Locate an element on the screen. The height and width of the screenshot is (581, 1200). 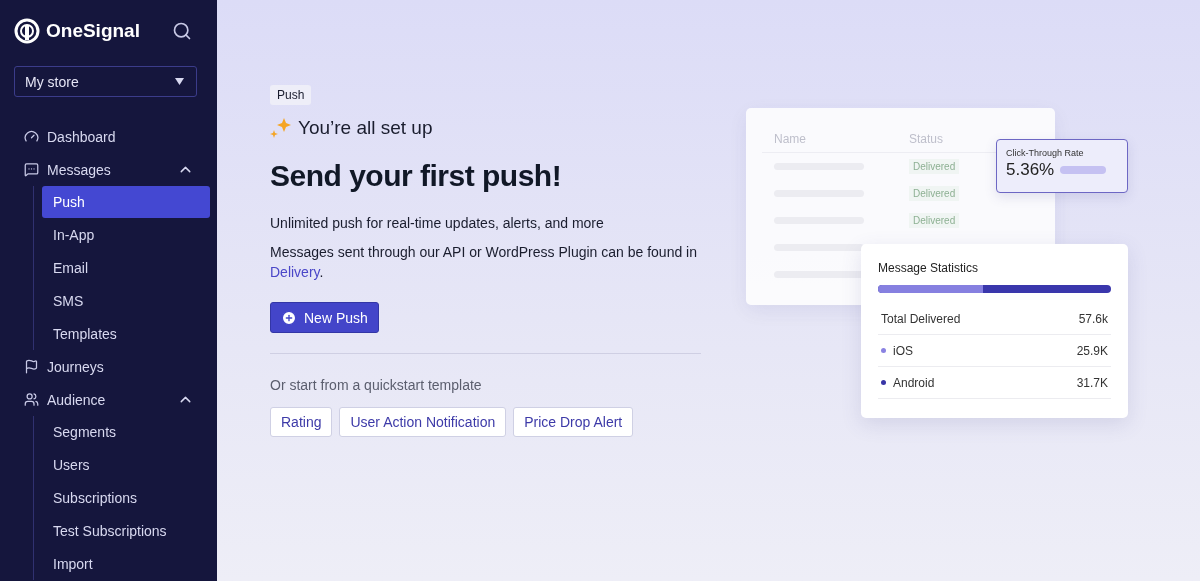
delivery-link: Delivery is located at coordinates (295, 272).